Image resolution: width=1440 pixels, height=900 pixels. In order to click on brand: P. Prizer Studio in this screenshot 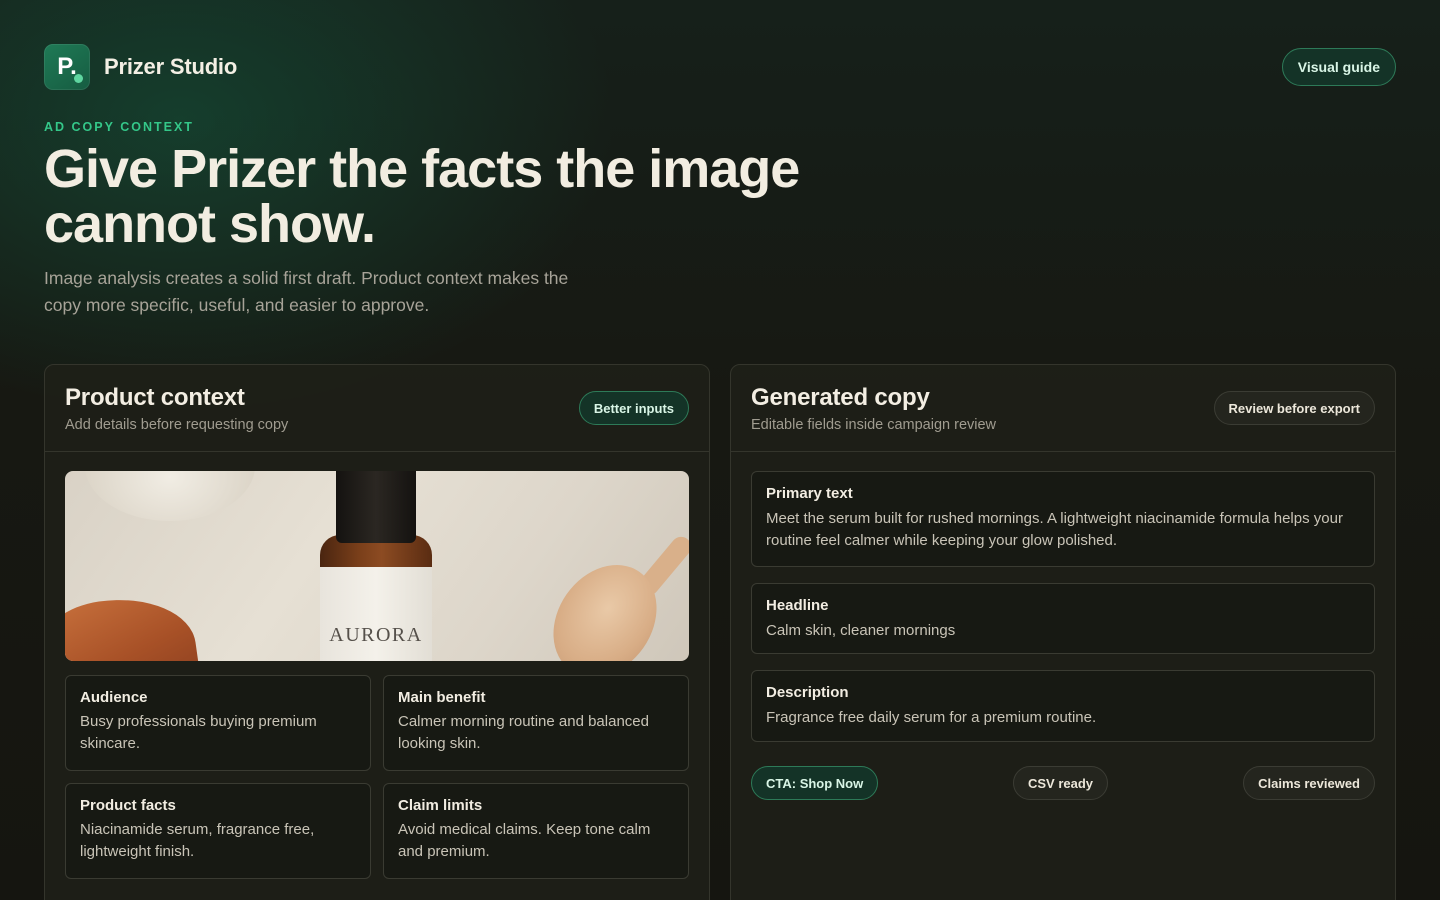, I will do `click(140, 67)`.